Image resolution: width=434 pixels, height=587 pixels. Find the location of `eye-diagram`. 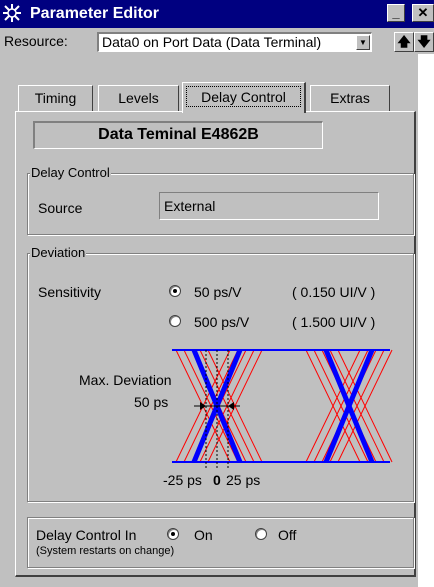

eye-diagram is located at coordinates (282, 409).